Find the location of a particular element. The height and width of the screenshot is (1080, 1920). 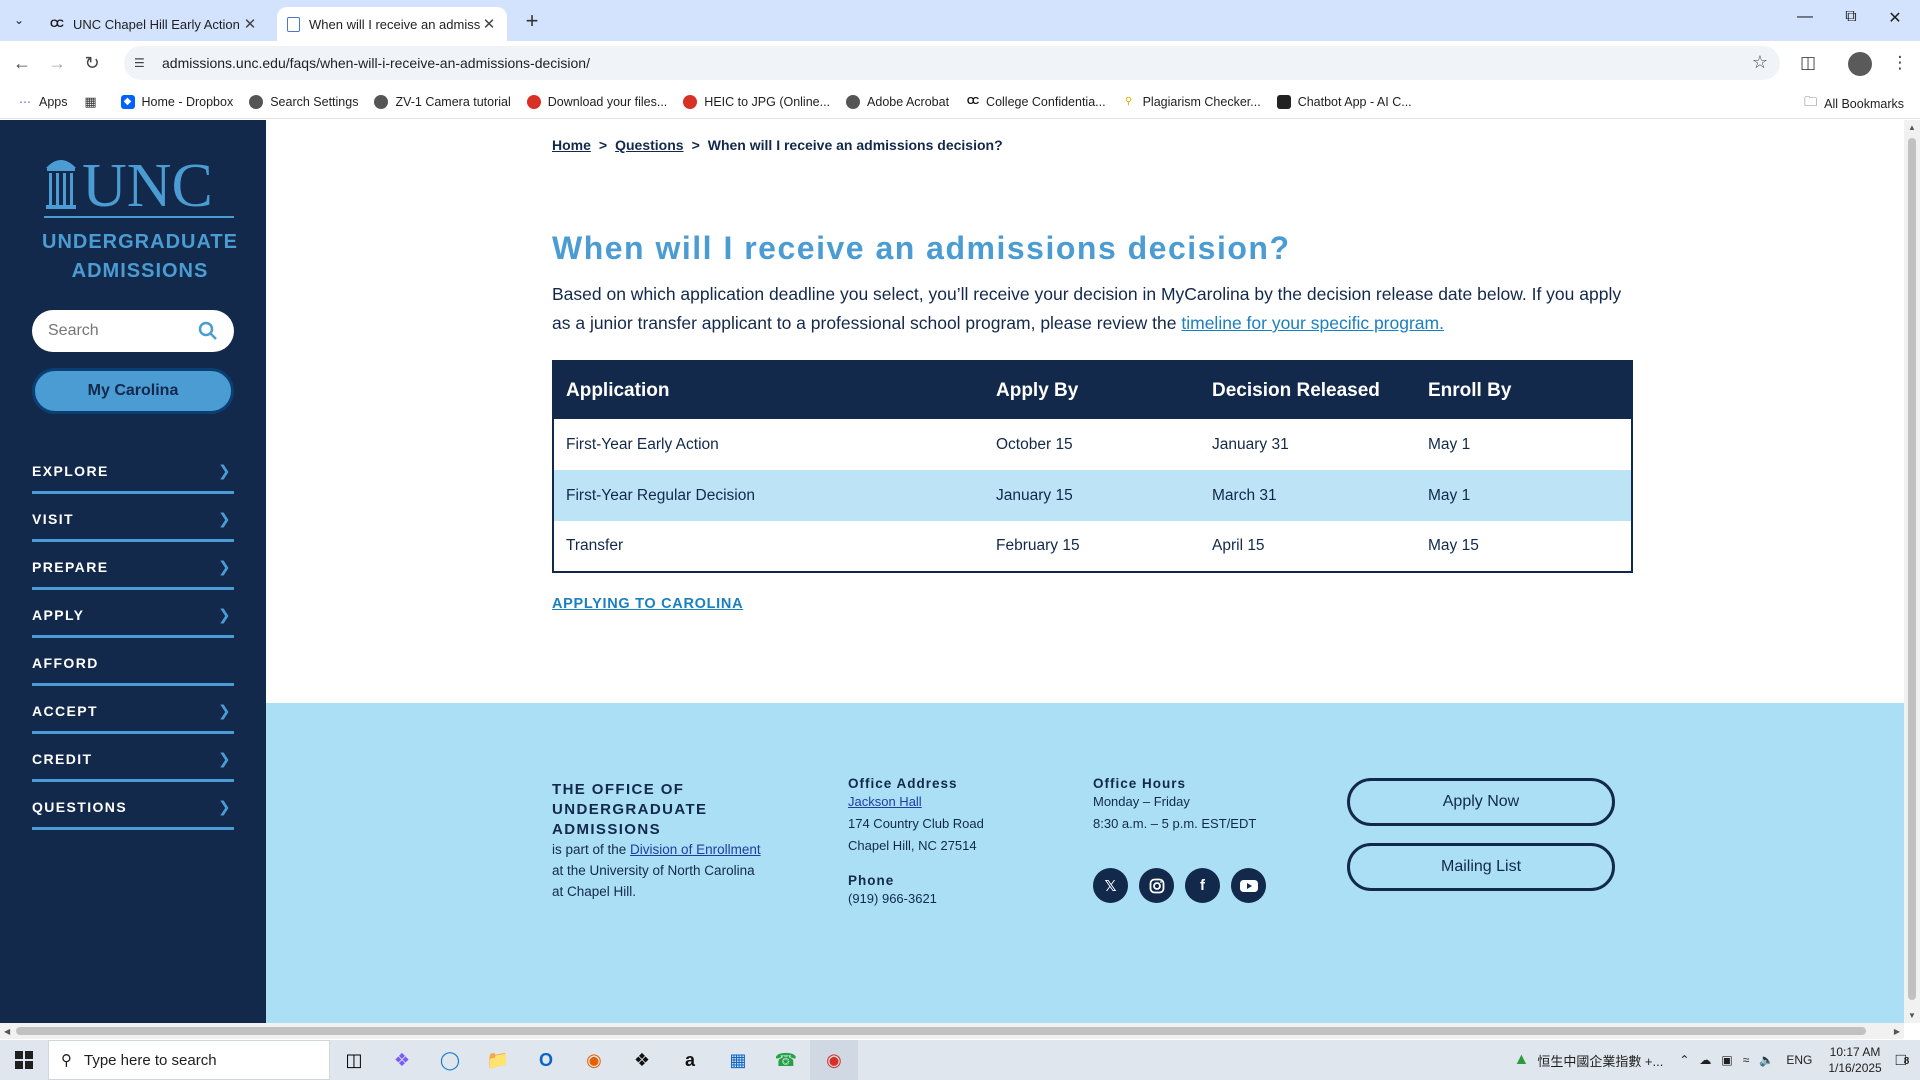

instagram-icon is located at coordinates (1156, 885).